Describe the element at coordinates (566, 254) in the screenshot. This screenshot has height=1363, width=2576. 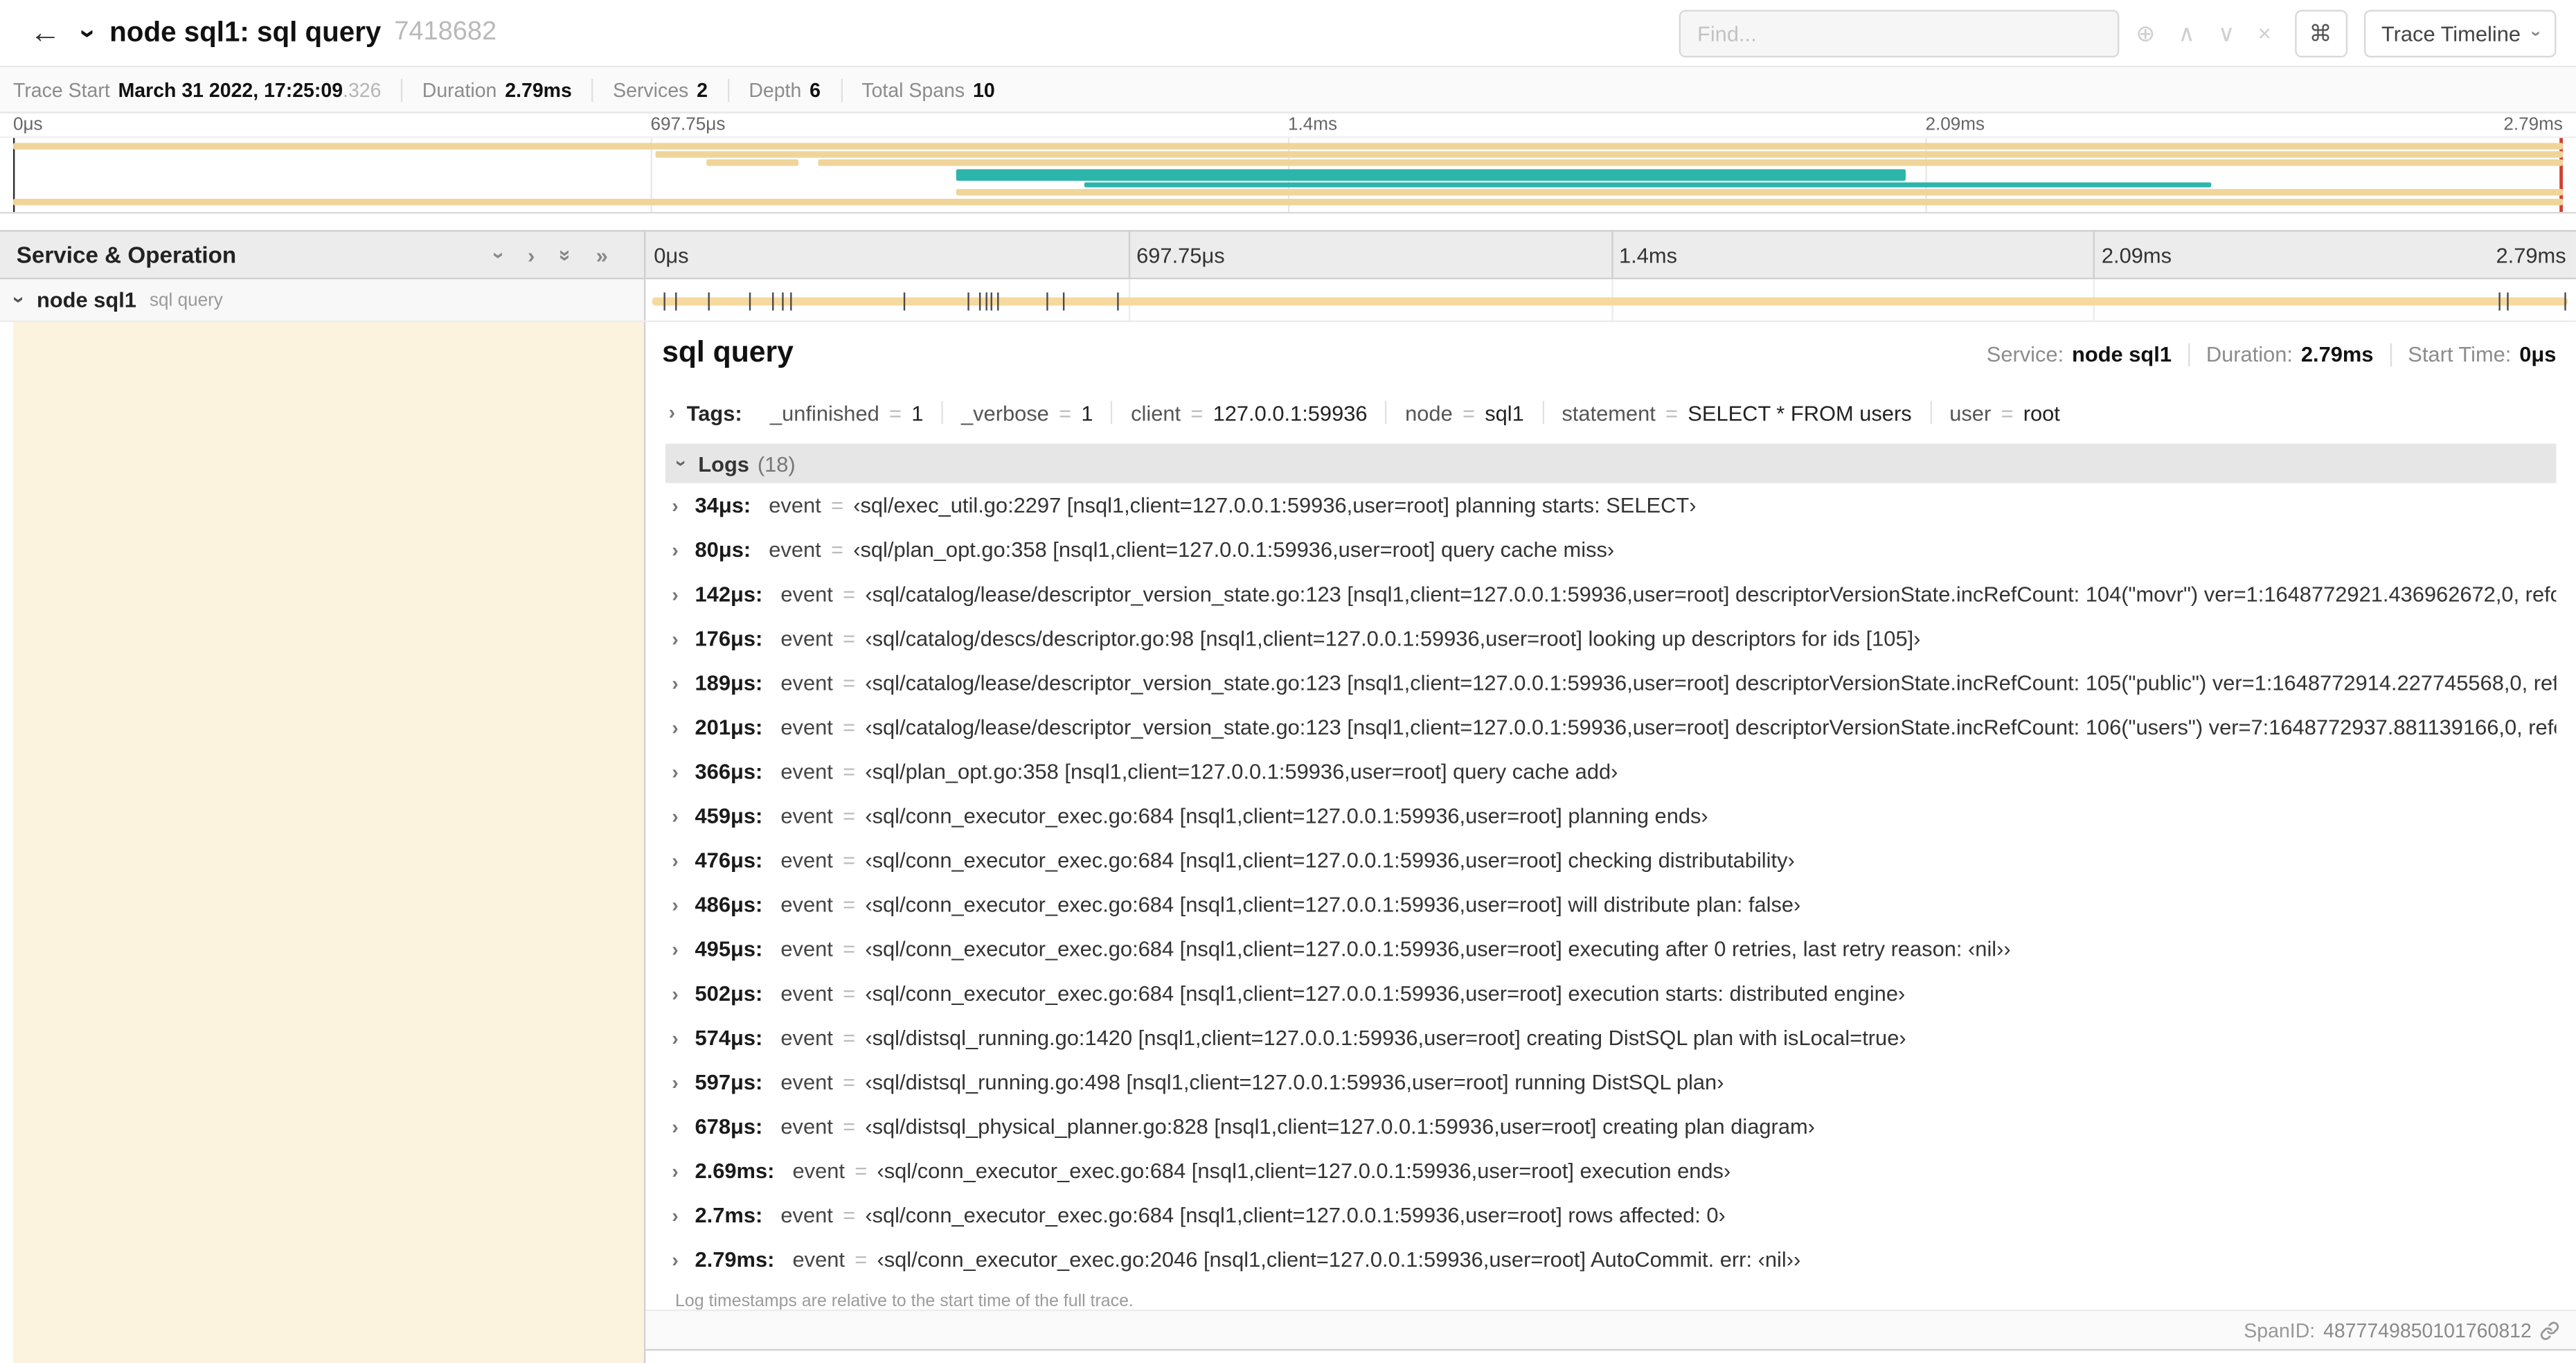
I see `collapse-all-icon: »` at that location.